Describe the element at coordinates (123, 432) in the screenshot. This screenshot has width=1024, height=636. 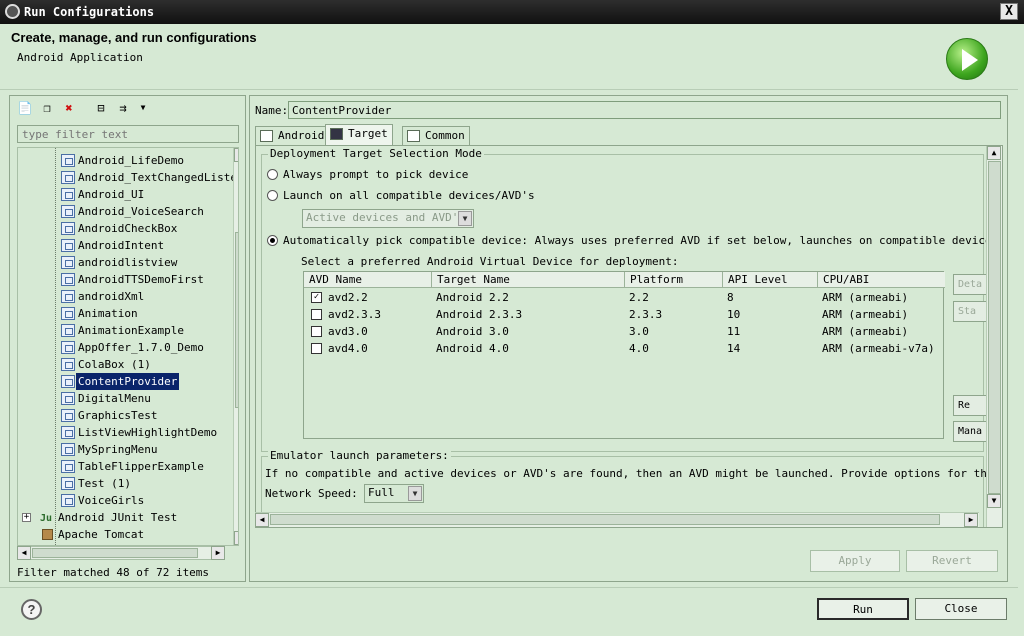
I see `tree-item: ListViewHighlightDemo` at that location.